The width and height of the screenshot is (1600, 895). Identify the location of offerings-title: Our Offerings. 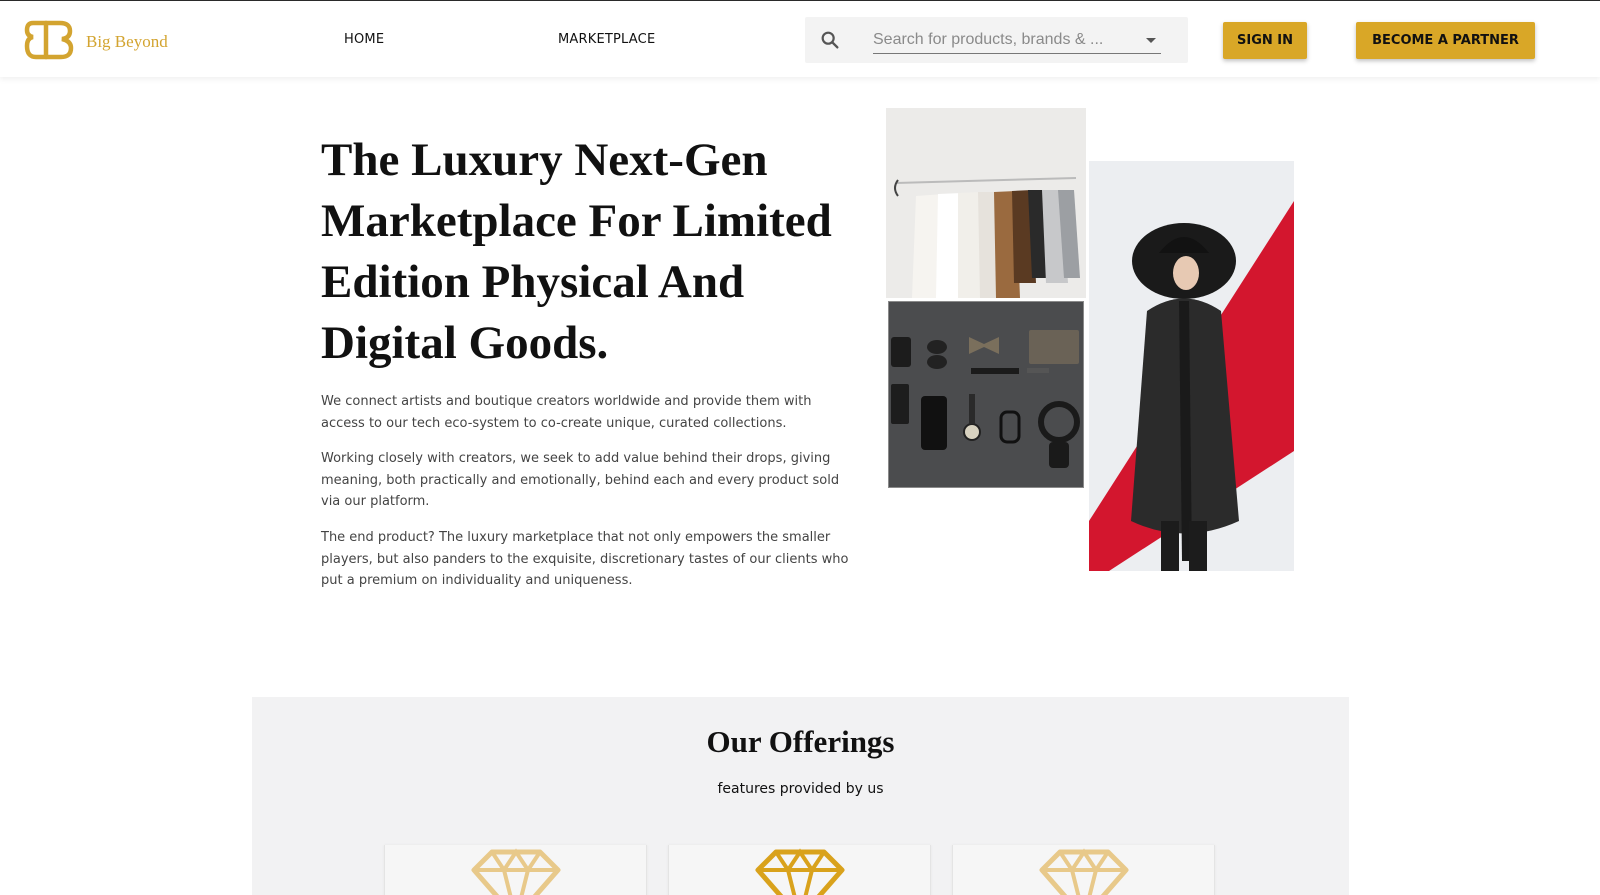
(800, 741).